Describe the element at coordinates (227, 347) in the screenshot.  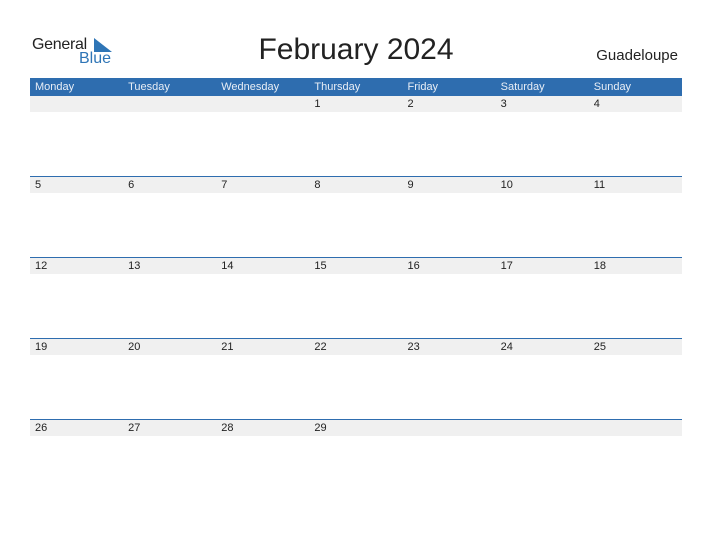
I see `day-cell: 21` at that location.